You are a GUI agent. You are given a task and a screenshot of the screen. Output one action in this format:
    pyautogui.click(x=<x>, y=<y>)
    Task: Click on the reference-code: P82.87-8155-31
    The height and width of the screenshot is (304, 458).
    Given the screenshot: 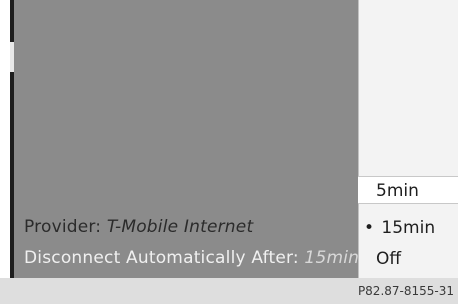 What is the action you would take?
    pyautogui.click(x=405, y=291)
    